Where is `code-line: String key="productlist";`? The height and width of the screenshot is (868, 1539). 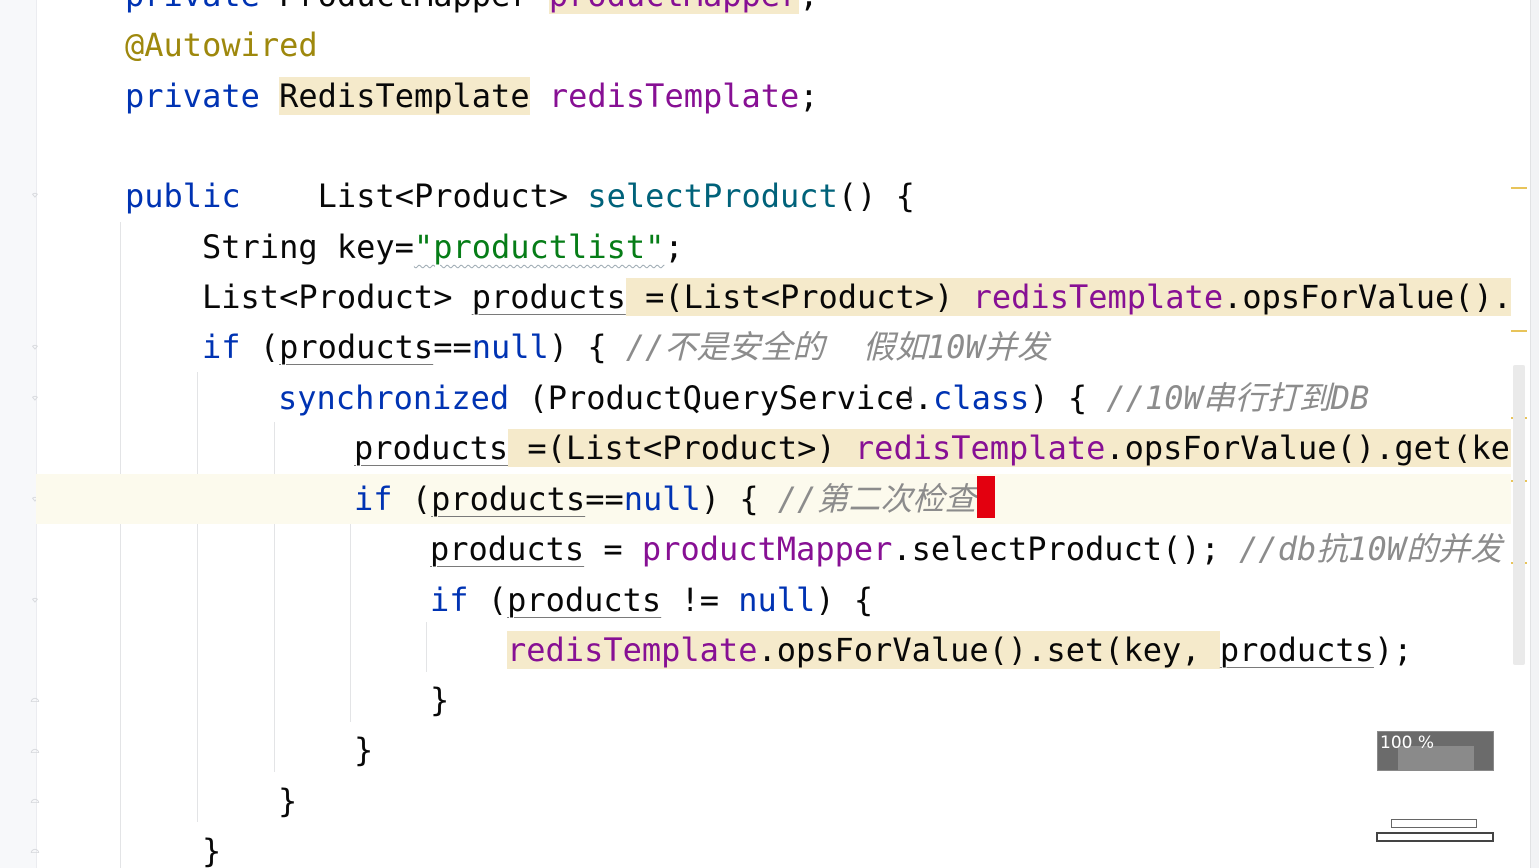
code-line: String key="productlist"; is located at coordinates (773, 247).